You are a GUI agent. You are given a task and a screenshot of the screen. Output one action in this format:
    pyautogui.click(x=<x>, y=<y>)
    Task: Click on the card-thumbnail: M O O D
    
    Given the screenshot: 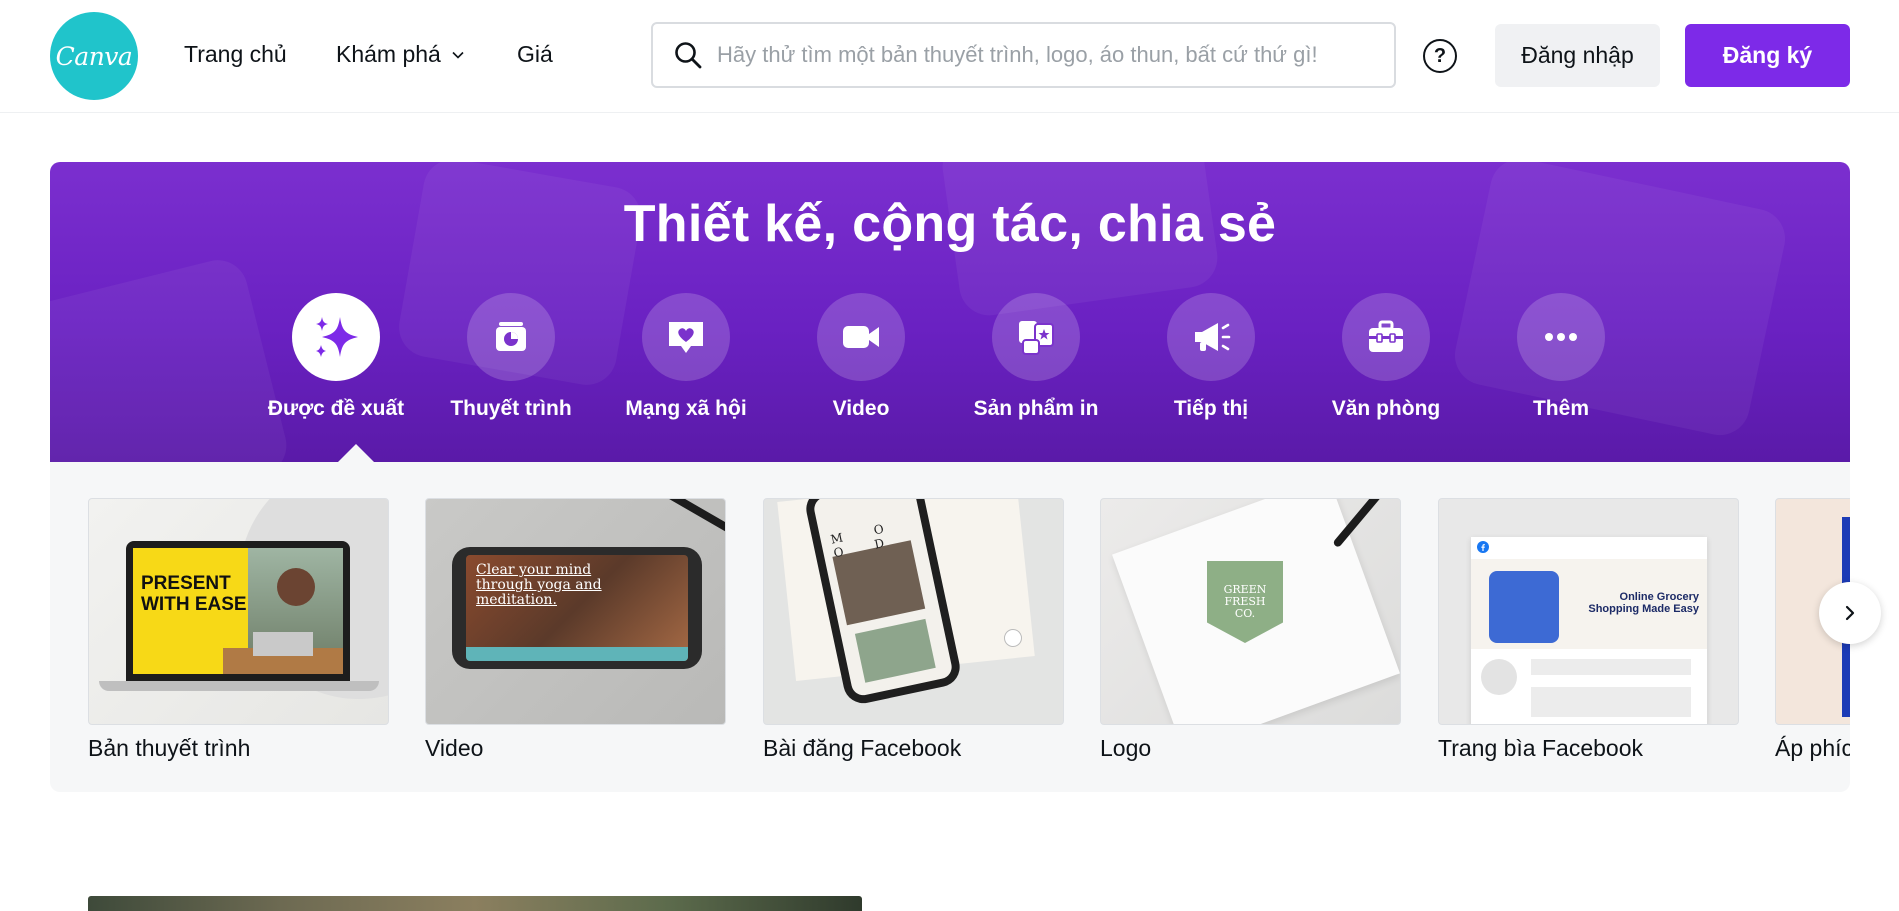 What is the action you would take?
    pyautogui.click(x=913, y=611)
    